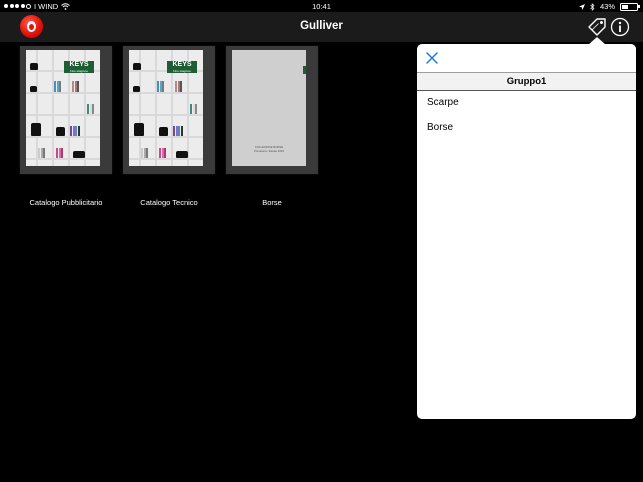  I want to click on cover-tab, so click(304, 70).